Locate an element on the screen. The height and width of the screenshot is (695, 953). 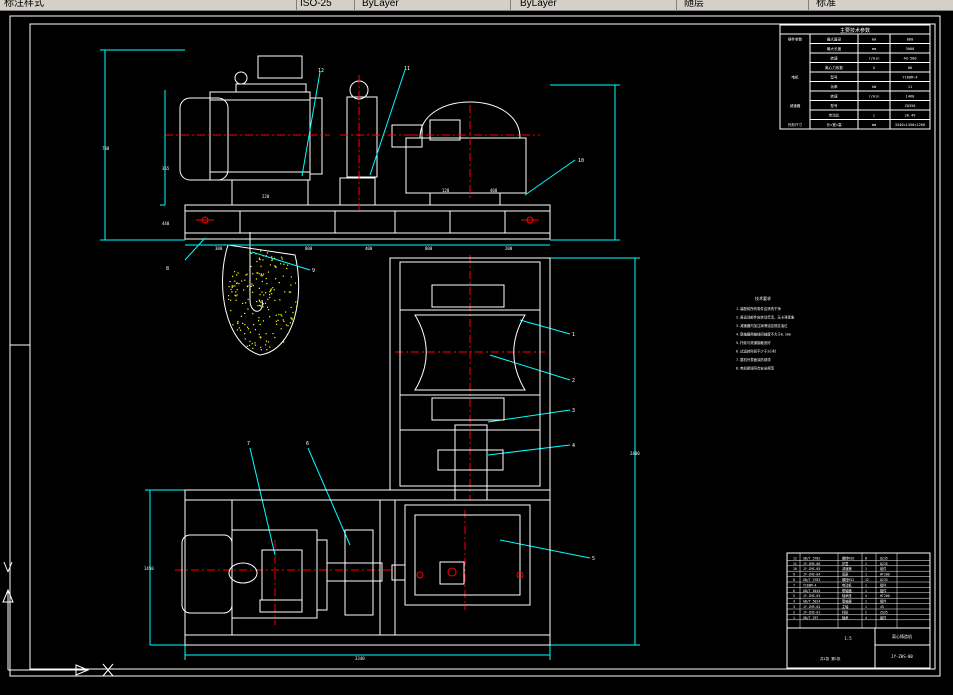
bom-cell: JY-ZHS-03 is located at coordinates (811, 596).